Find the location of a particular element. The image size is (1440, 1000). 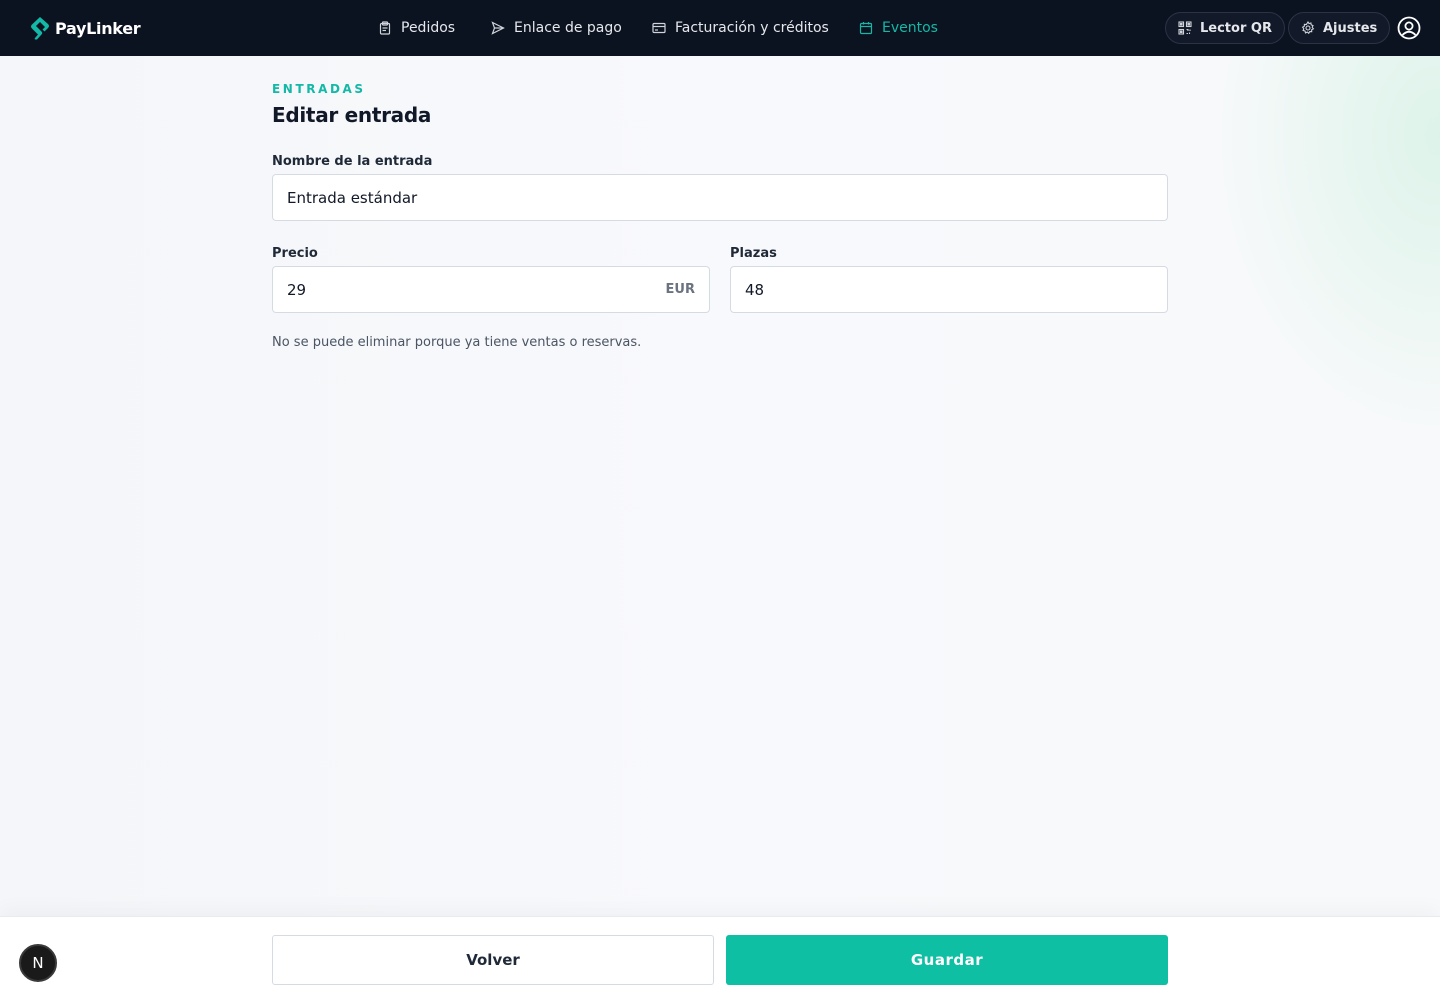

calendar-icon is located at coordinates (866, 28).